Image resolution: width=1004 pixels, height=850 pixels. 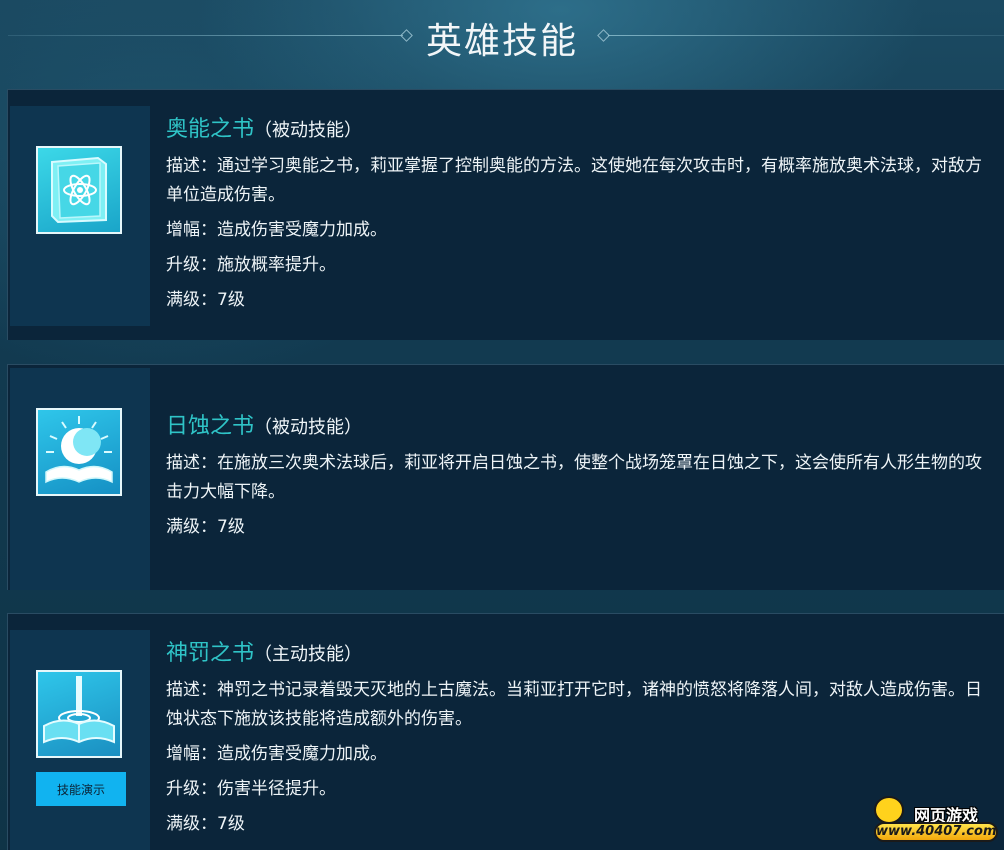 I want to click on watermark-url-text: www.40407.com, so click(x=936, y=832).